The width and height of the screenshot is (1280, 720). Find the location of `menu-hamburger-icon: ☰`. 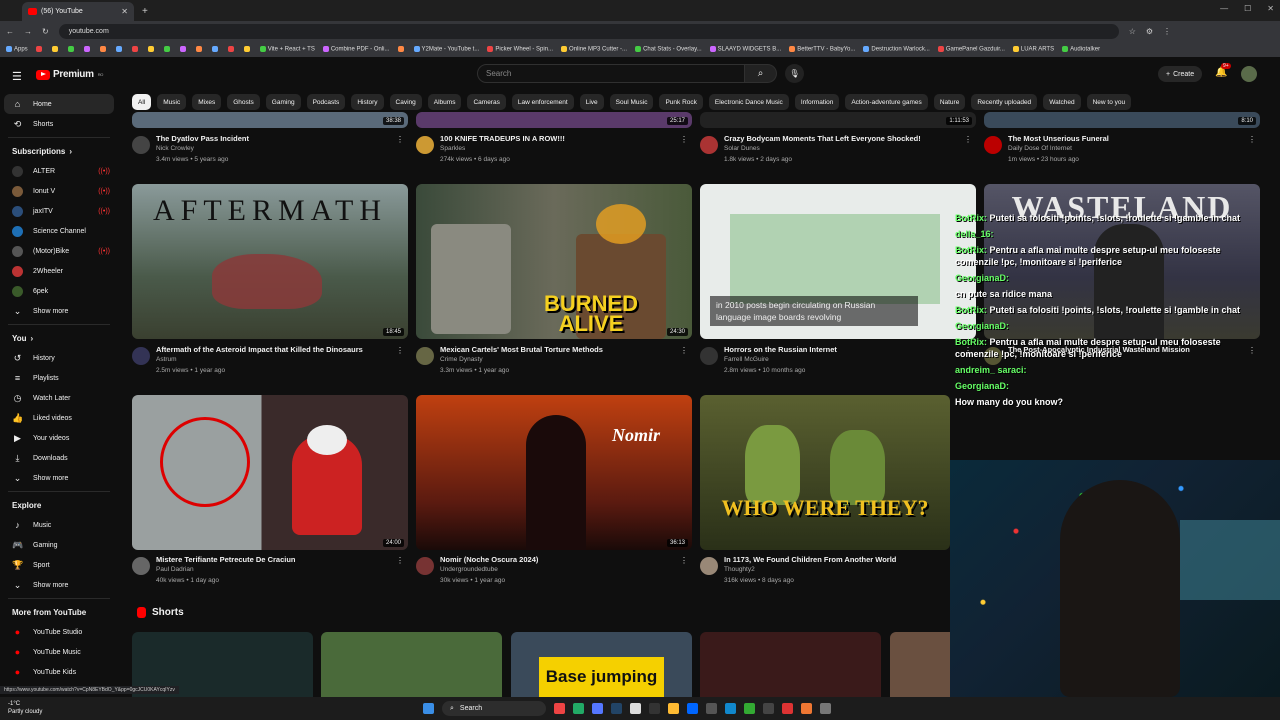

menu-hamburger-icon: ☰ is located at coordinates (17, 76).